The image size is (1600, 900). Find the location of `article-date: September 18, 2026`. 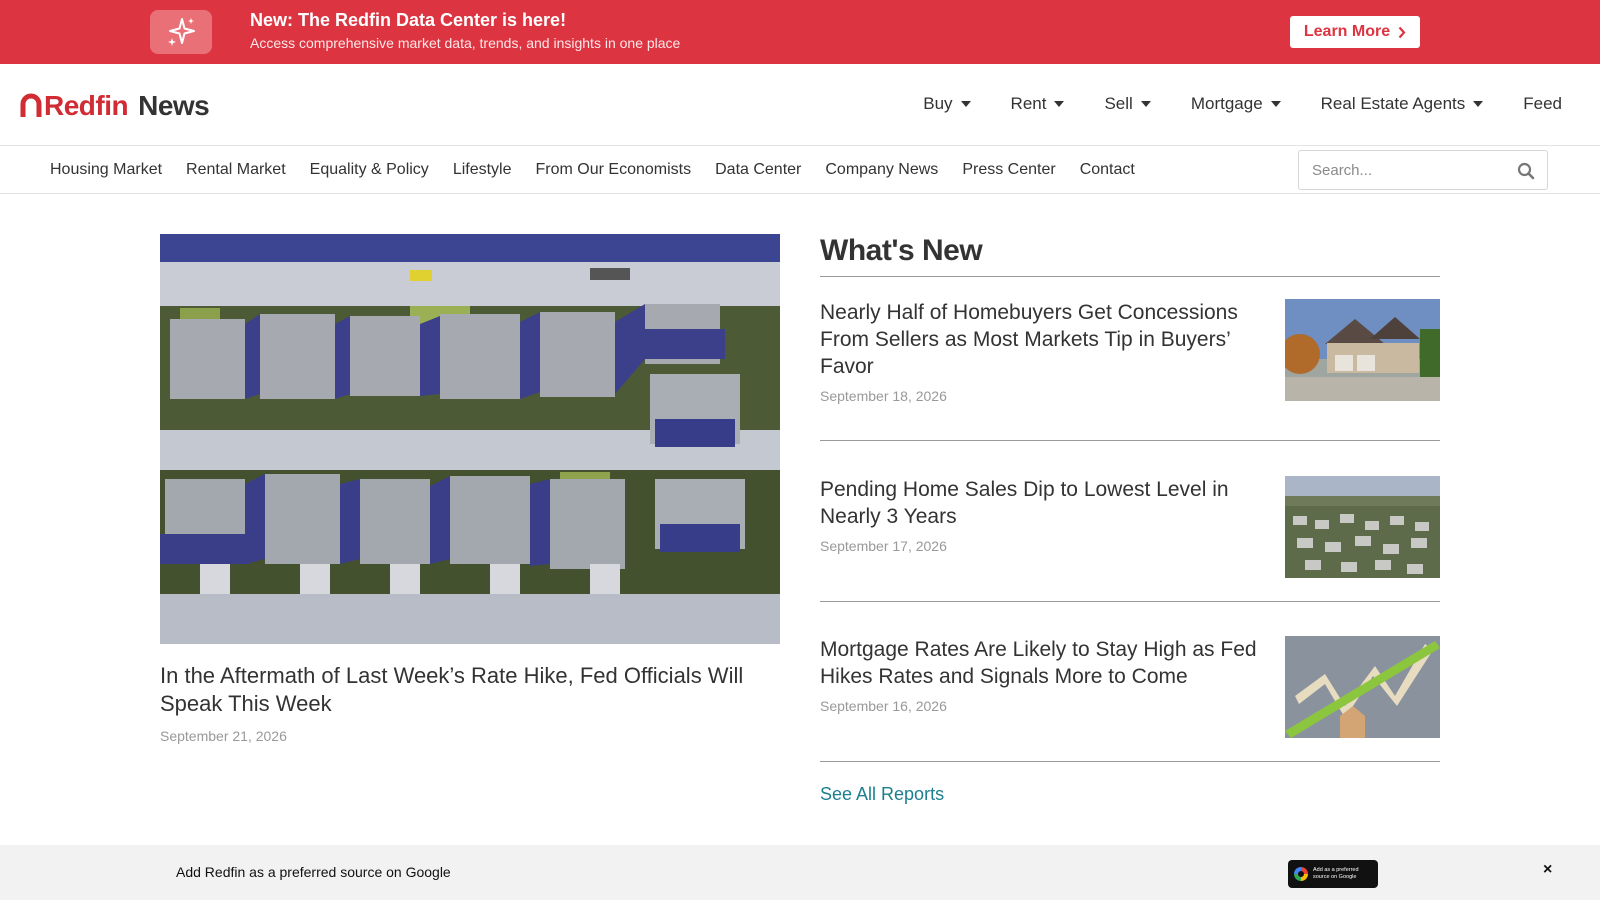

article-date: September 18, 2026 is located at coordinates (883, 396).